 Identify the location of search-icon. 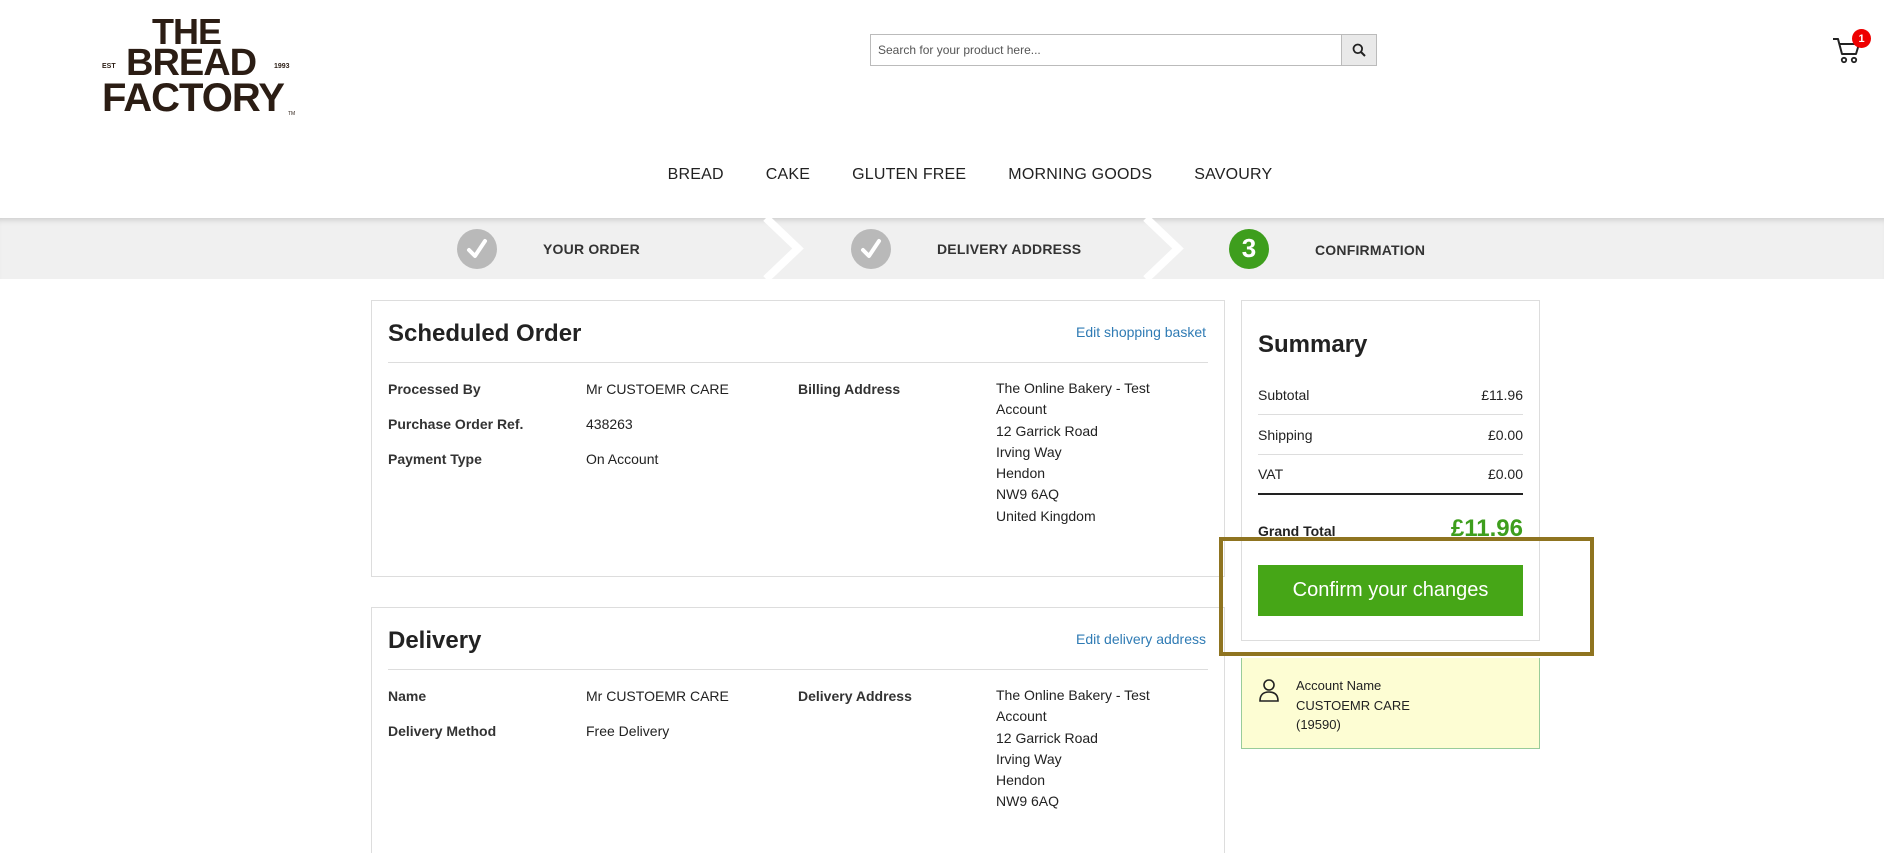
(1359, 50).